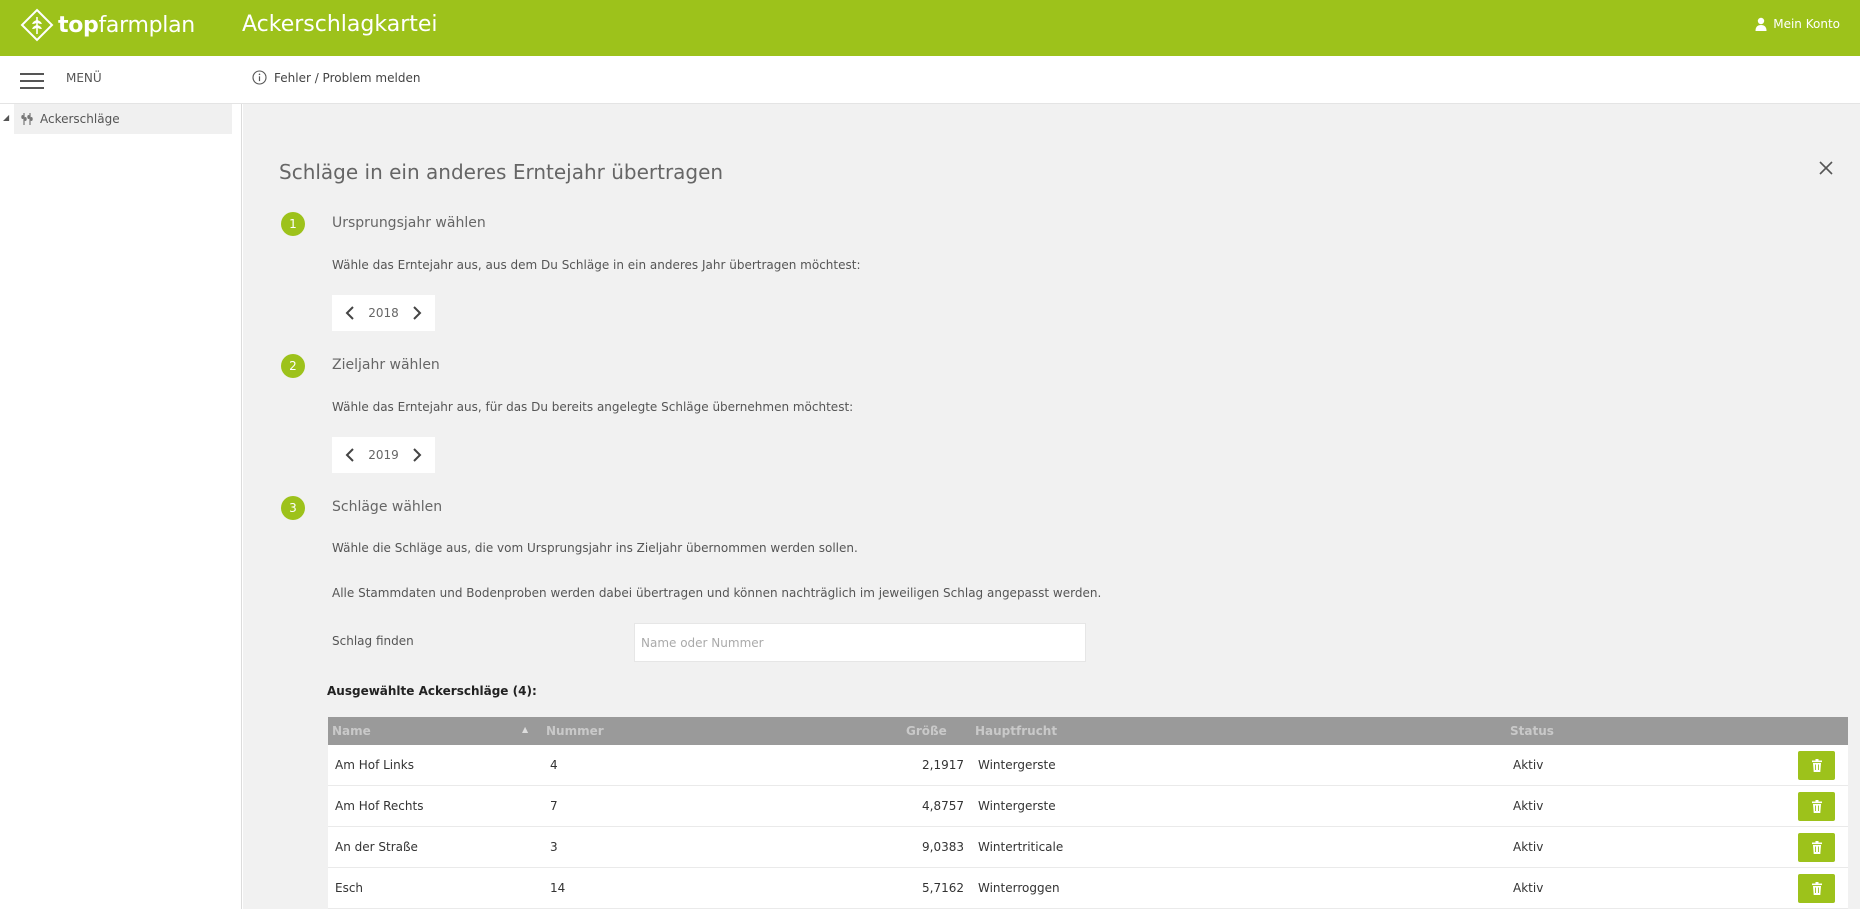 This screenshot has width=1860, height=909. I want to click on logo: topfarmplan, so click(107, 25).